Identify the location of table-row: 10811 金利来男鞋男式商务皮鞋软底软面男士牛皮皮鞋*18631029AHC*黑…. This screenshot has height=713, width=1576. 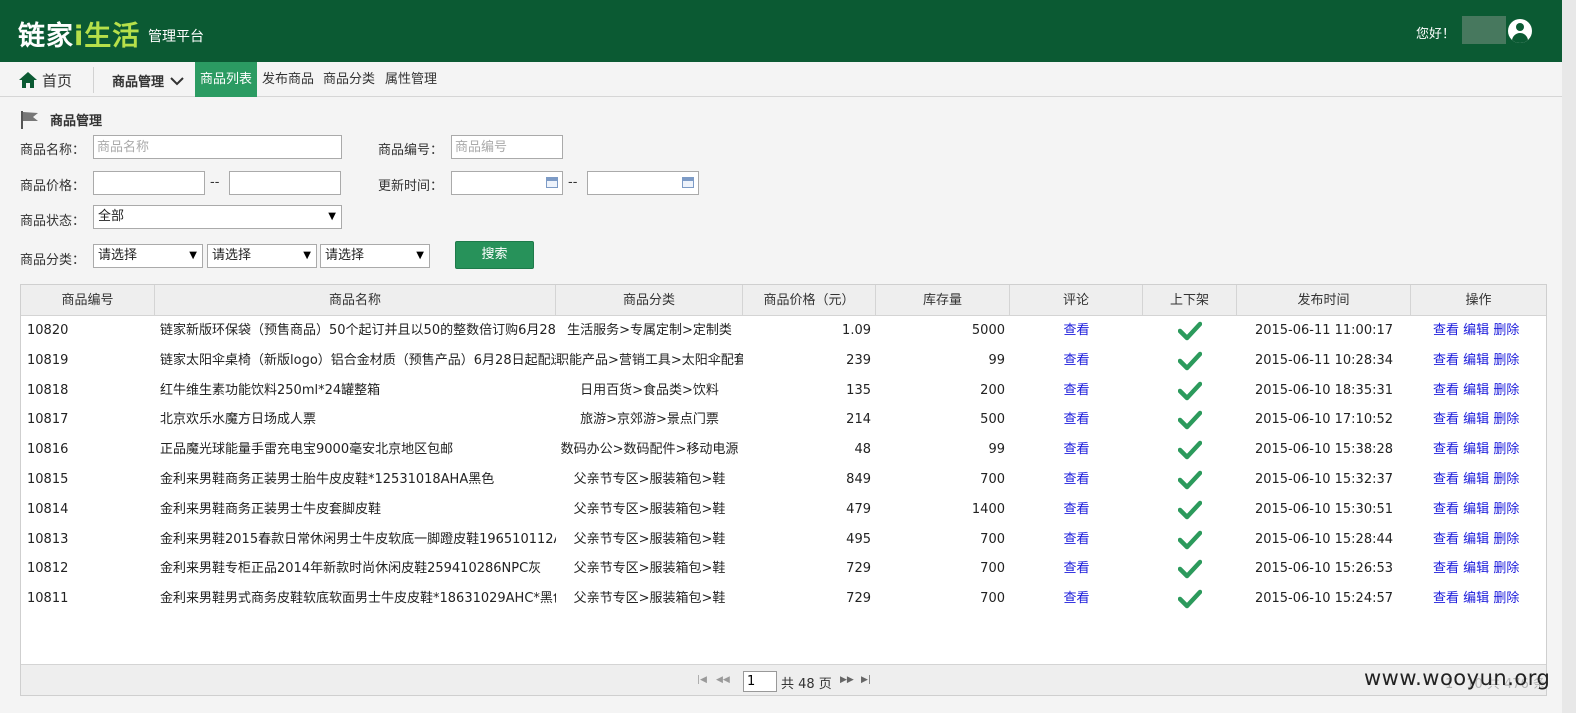
(783, 599).